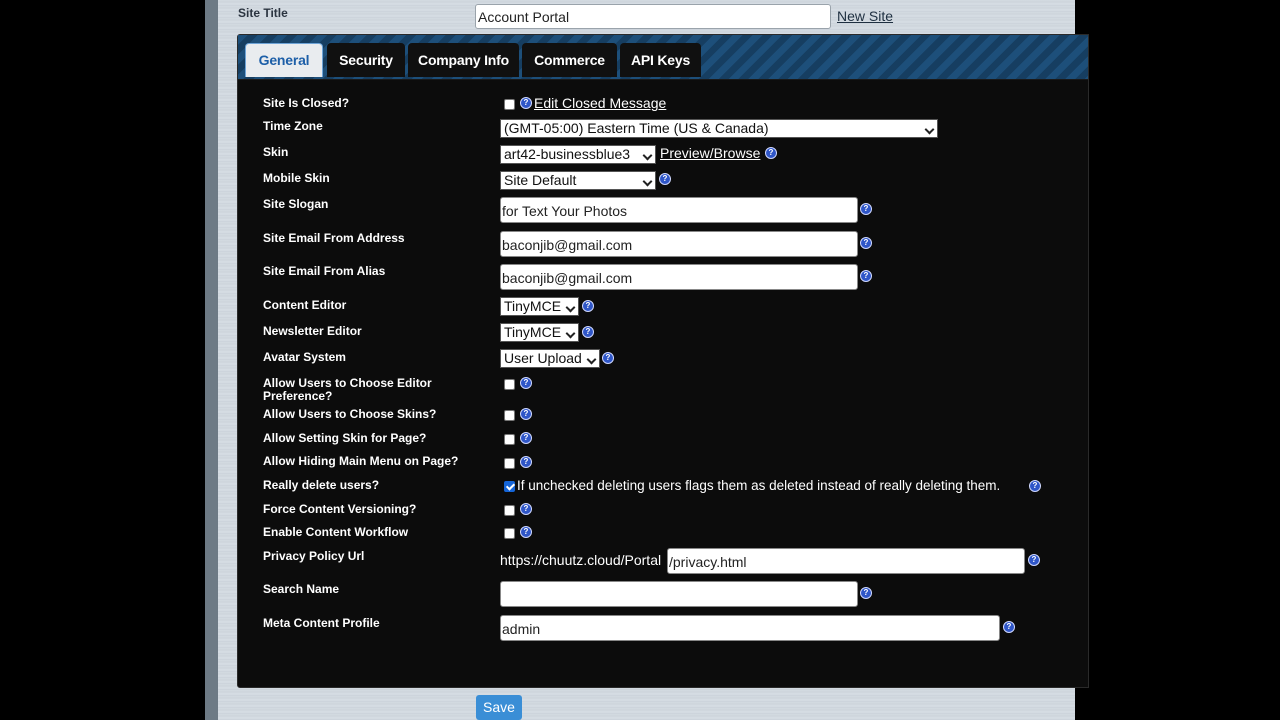 The image size is (1280, 720). What do you see at coordinates (509, 510) in the screenshot?
I see `content-versioning-checkbox` at bounding box center [509, 510].